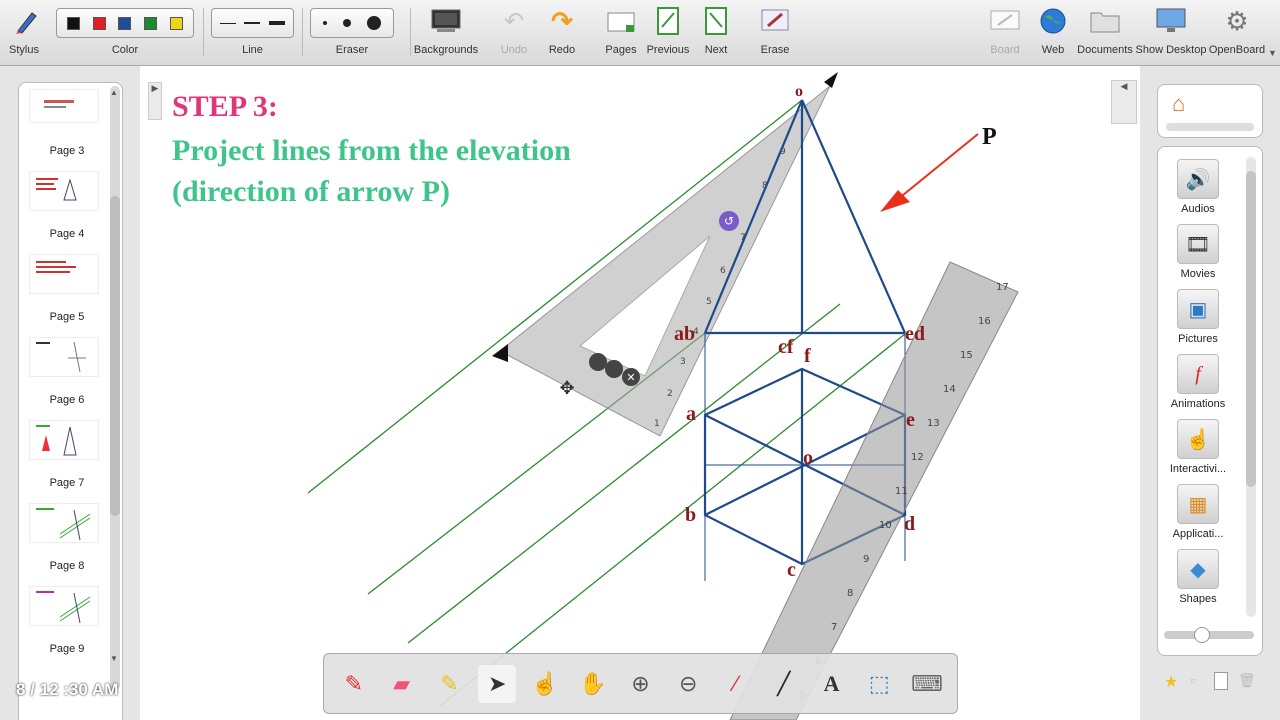  Describe the element at coordinates (1192, 680) in the screenshot. I see `new-folder-icon: ▫` at that location.